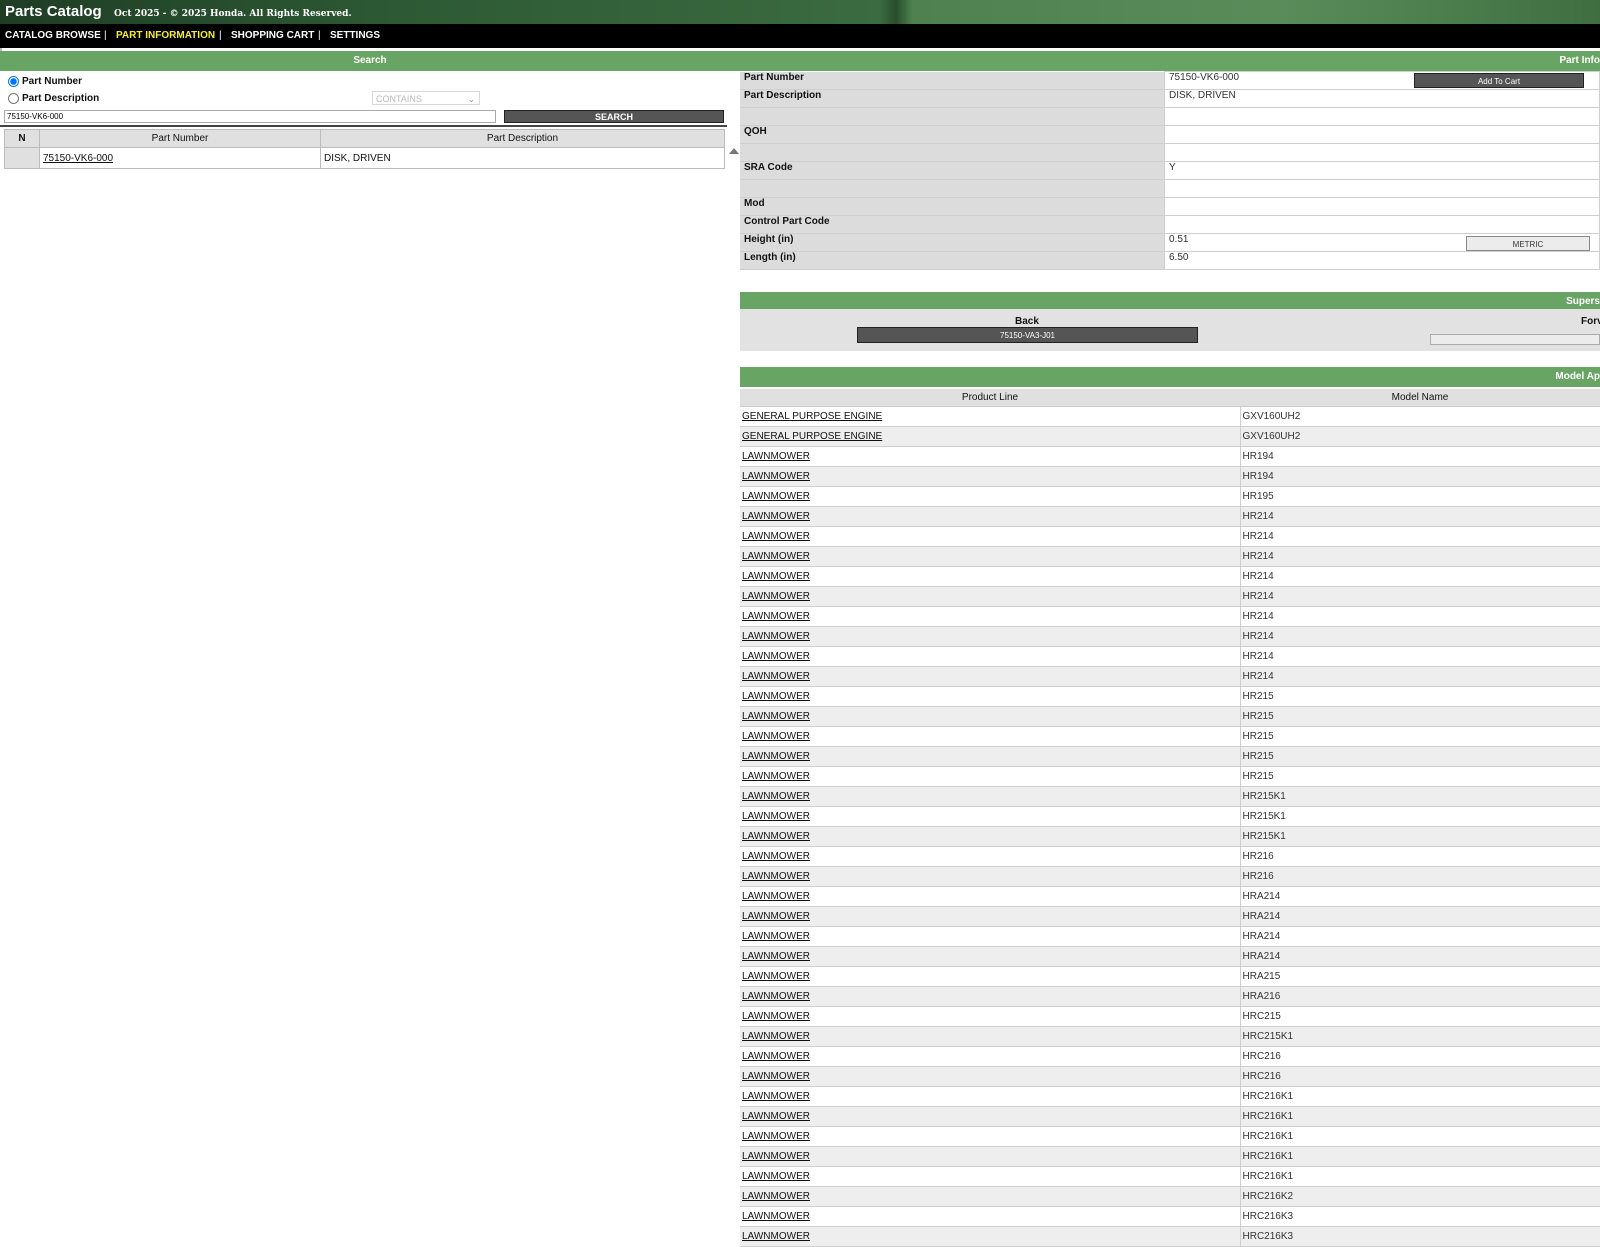 The width and height of the screenshot is (1600, 1247). Describe the element at coordinates (1590, 321) in the screenshot. I see `supersession-forward-label: Forv` at that location.